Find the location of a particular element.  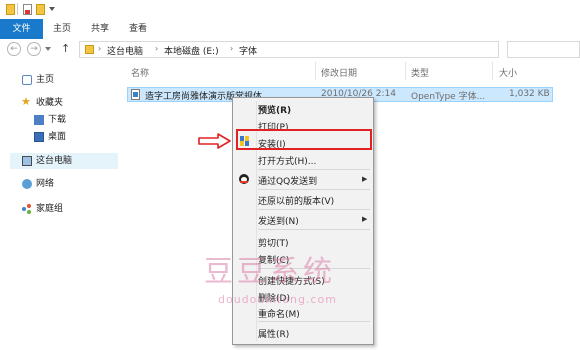

nav-item-label: 这台电脑 is located at coordinates (54, 161).